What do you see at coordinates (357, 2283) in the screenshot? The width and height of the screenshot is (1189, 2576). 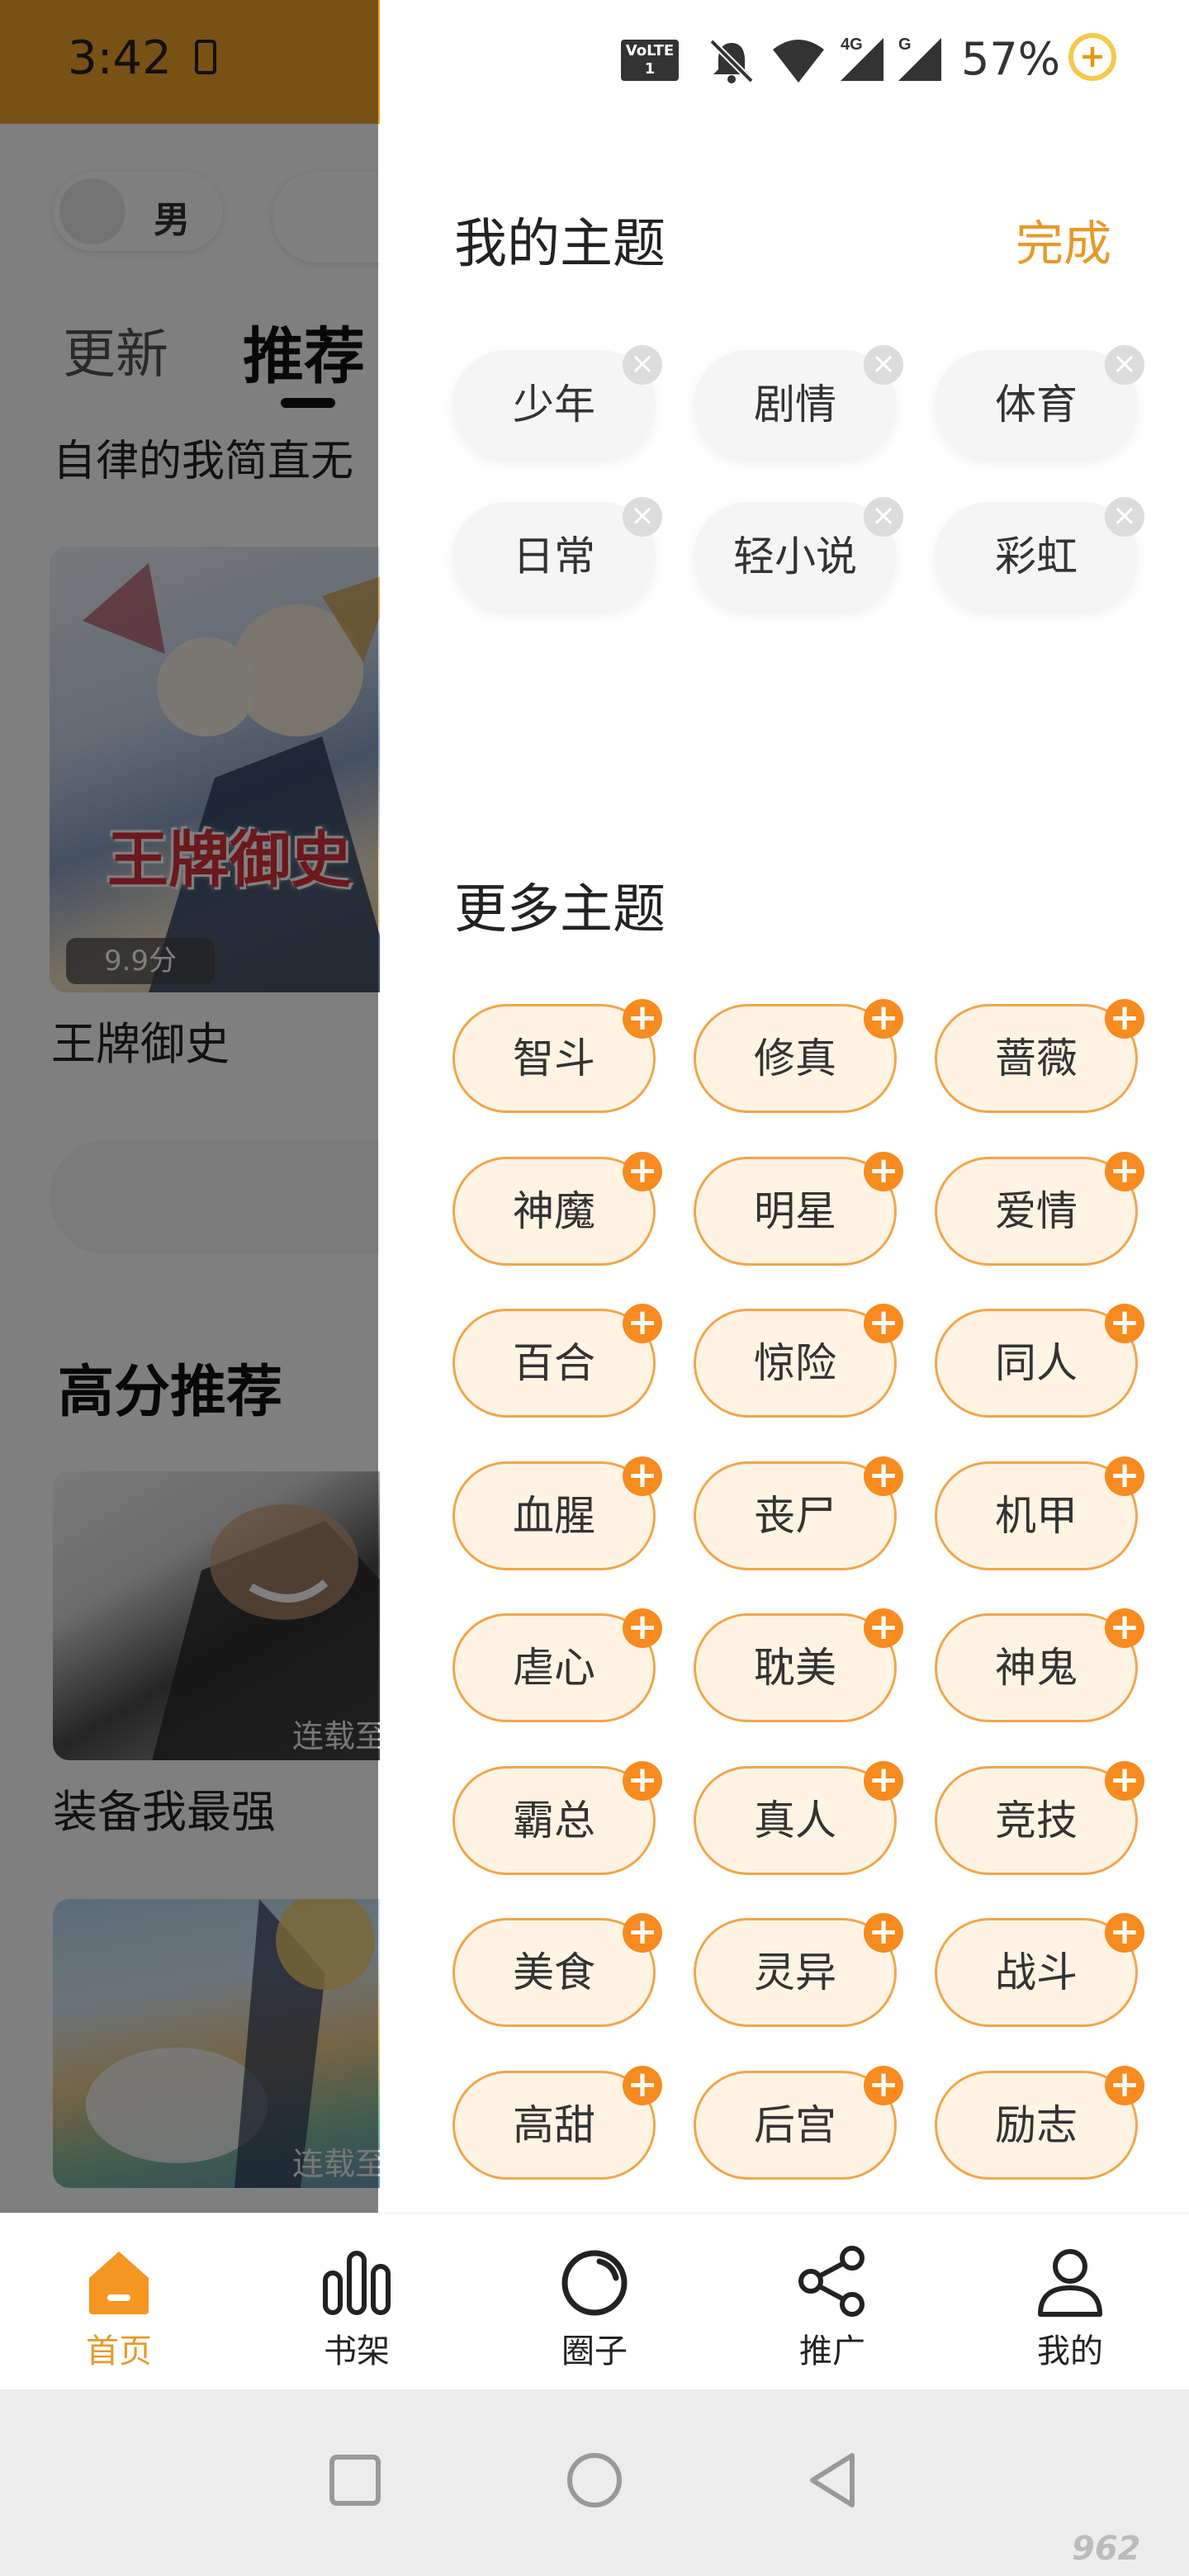 I see `bookshelf-icon` at bounding box center [357, 2283].